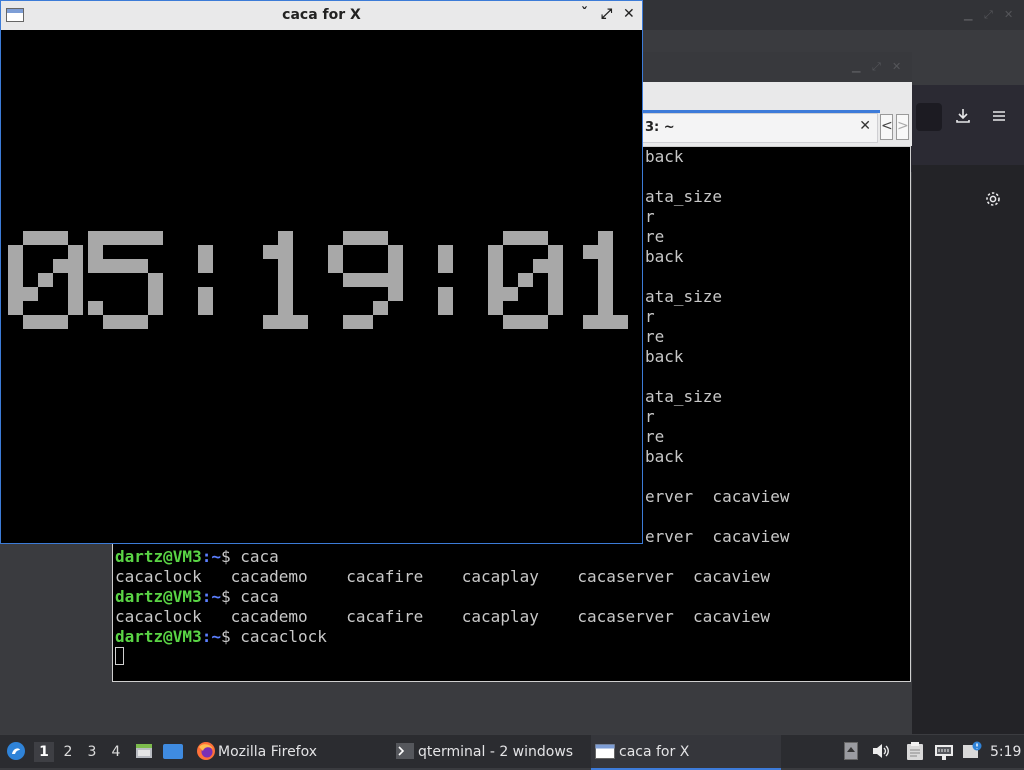 Image resolution: width=1024 pixels, height=770 pixels. What do you see at coordinates (116, 752) in the screenshot?
I see `workspace-4: 4` at bounding box center [116, 752].